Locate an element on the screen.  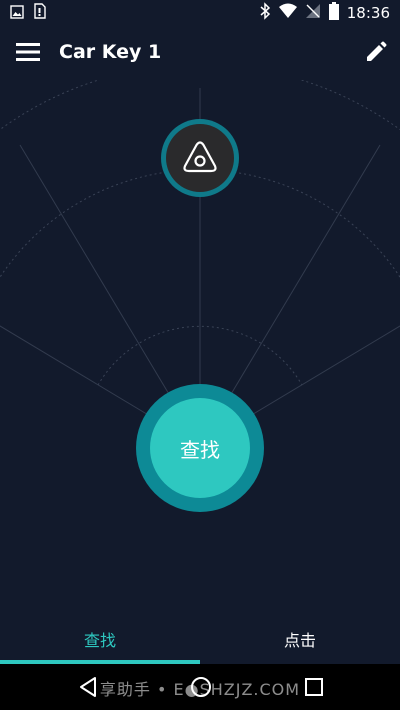
home-button is located at coordinates (201, 687).